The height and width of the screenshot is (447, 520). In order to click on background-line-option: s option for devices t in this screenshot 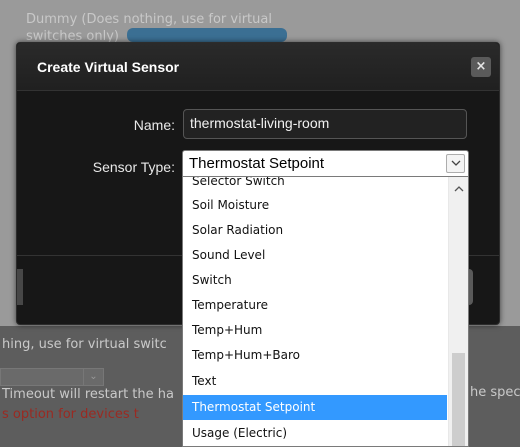, I will do `click(70, 414)`.